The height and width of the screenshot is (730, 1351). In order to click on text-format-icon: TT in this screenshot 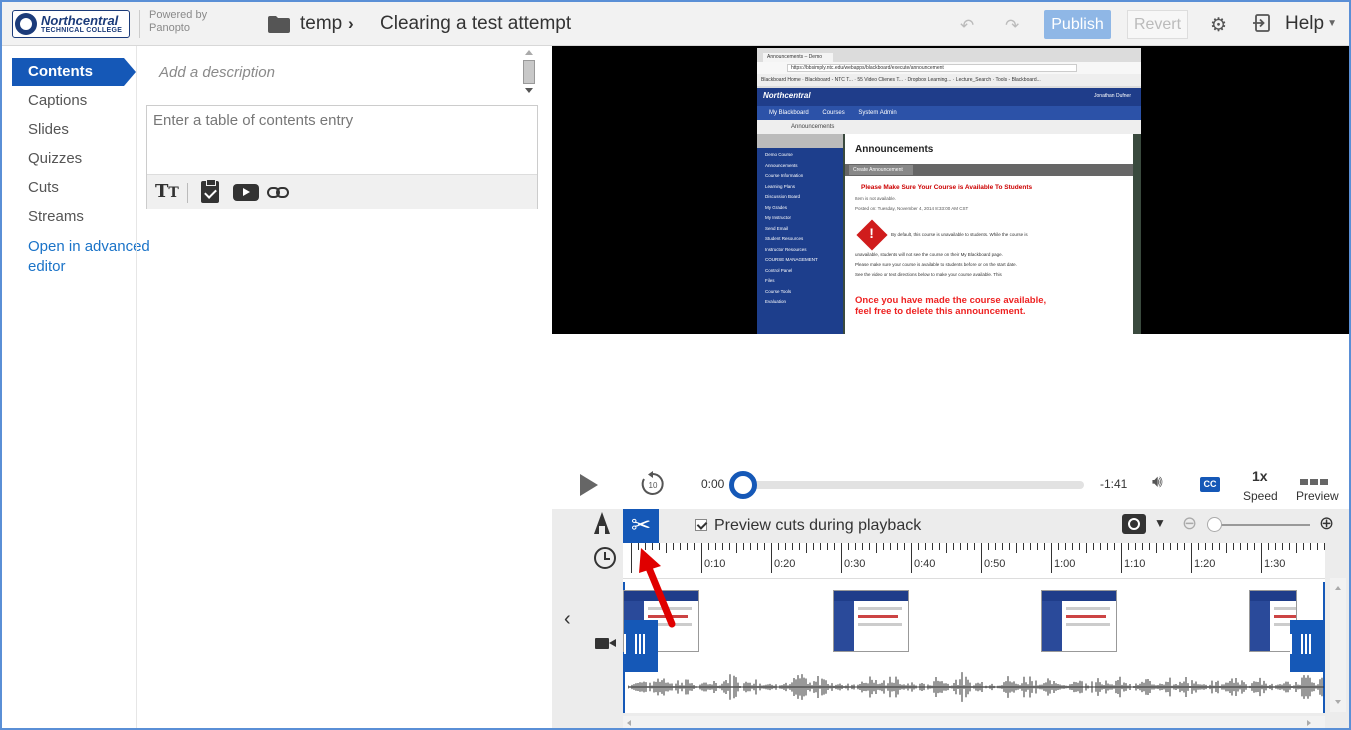, I will do `click(167, 191)`.